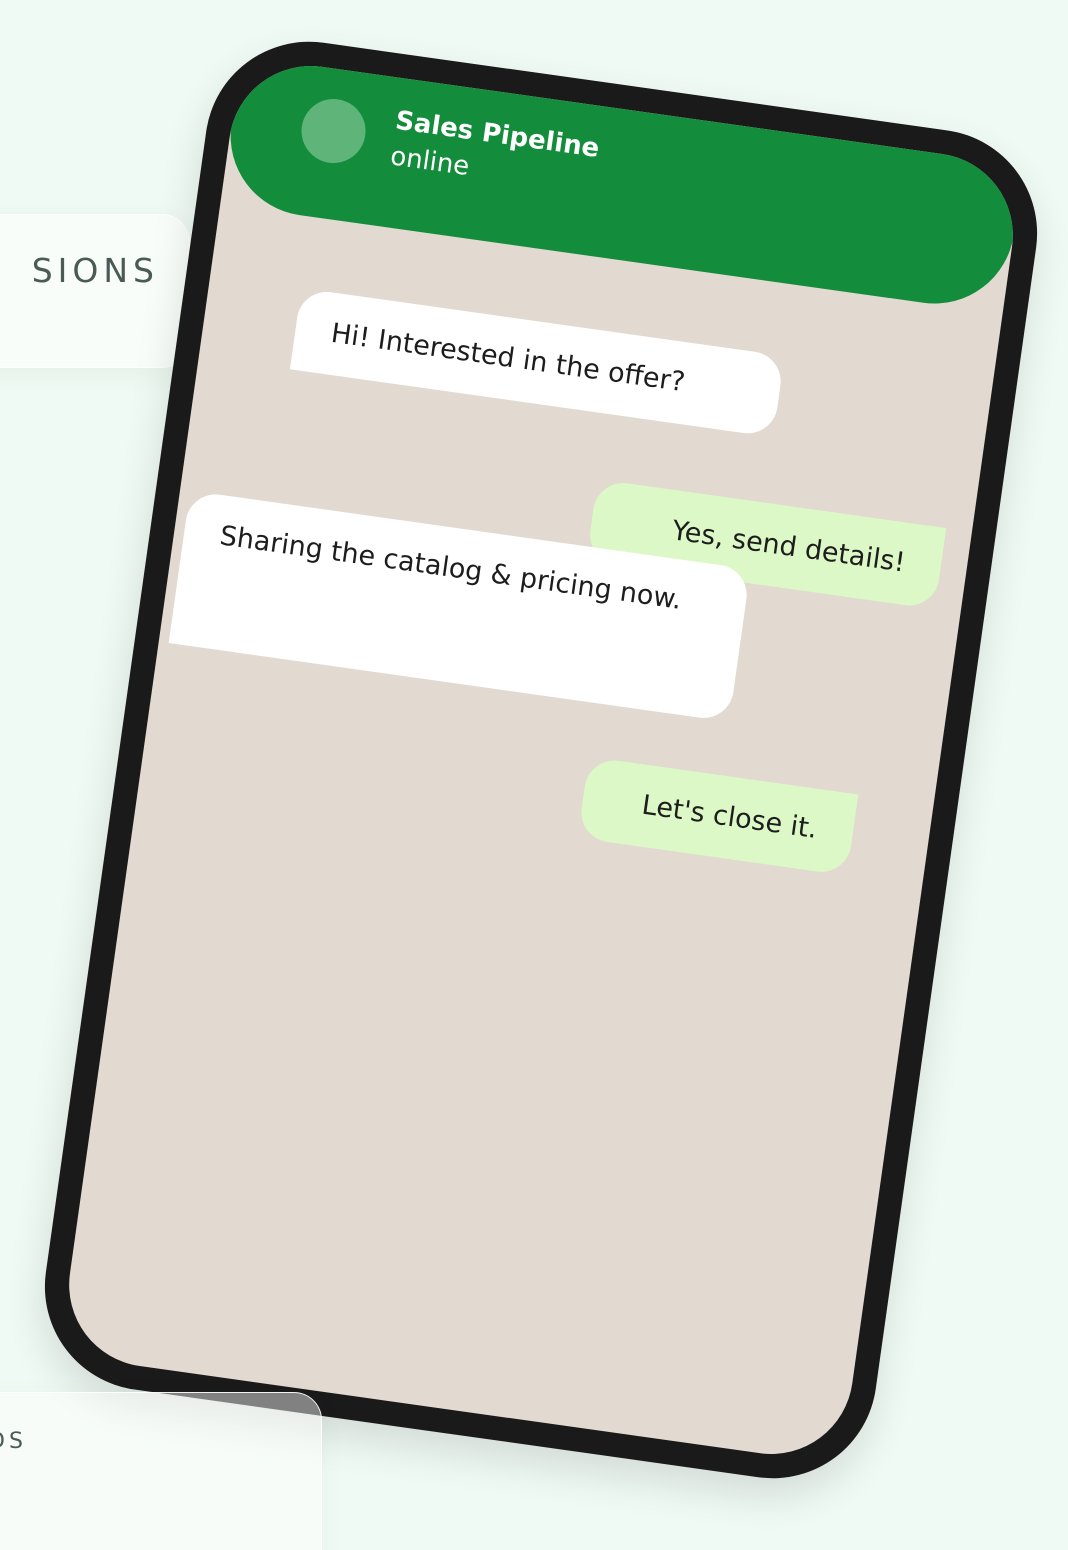 This screenshot has height=1550, width=1068. Describe the element at coordinates (95, 291) in the screenshot. I see `background-card-top: SIONS` at that location.